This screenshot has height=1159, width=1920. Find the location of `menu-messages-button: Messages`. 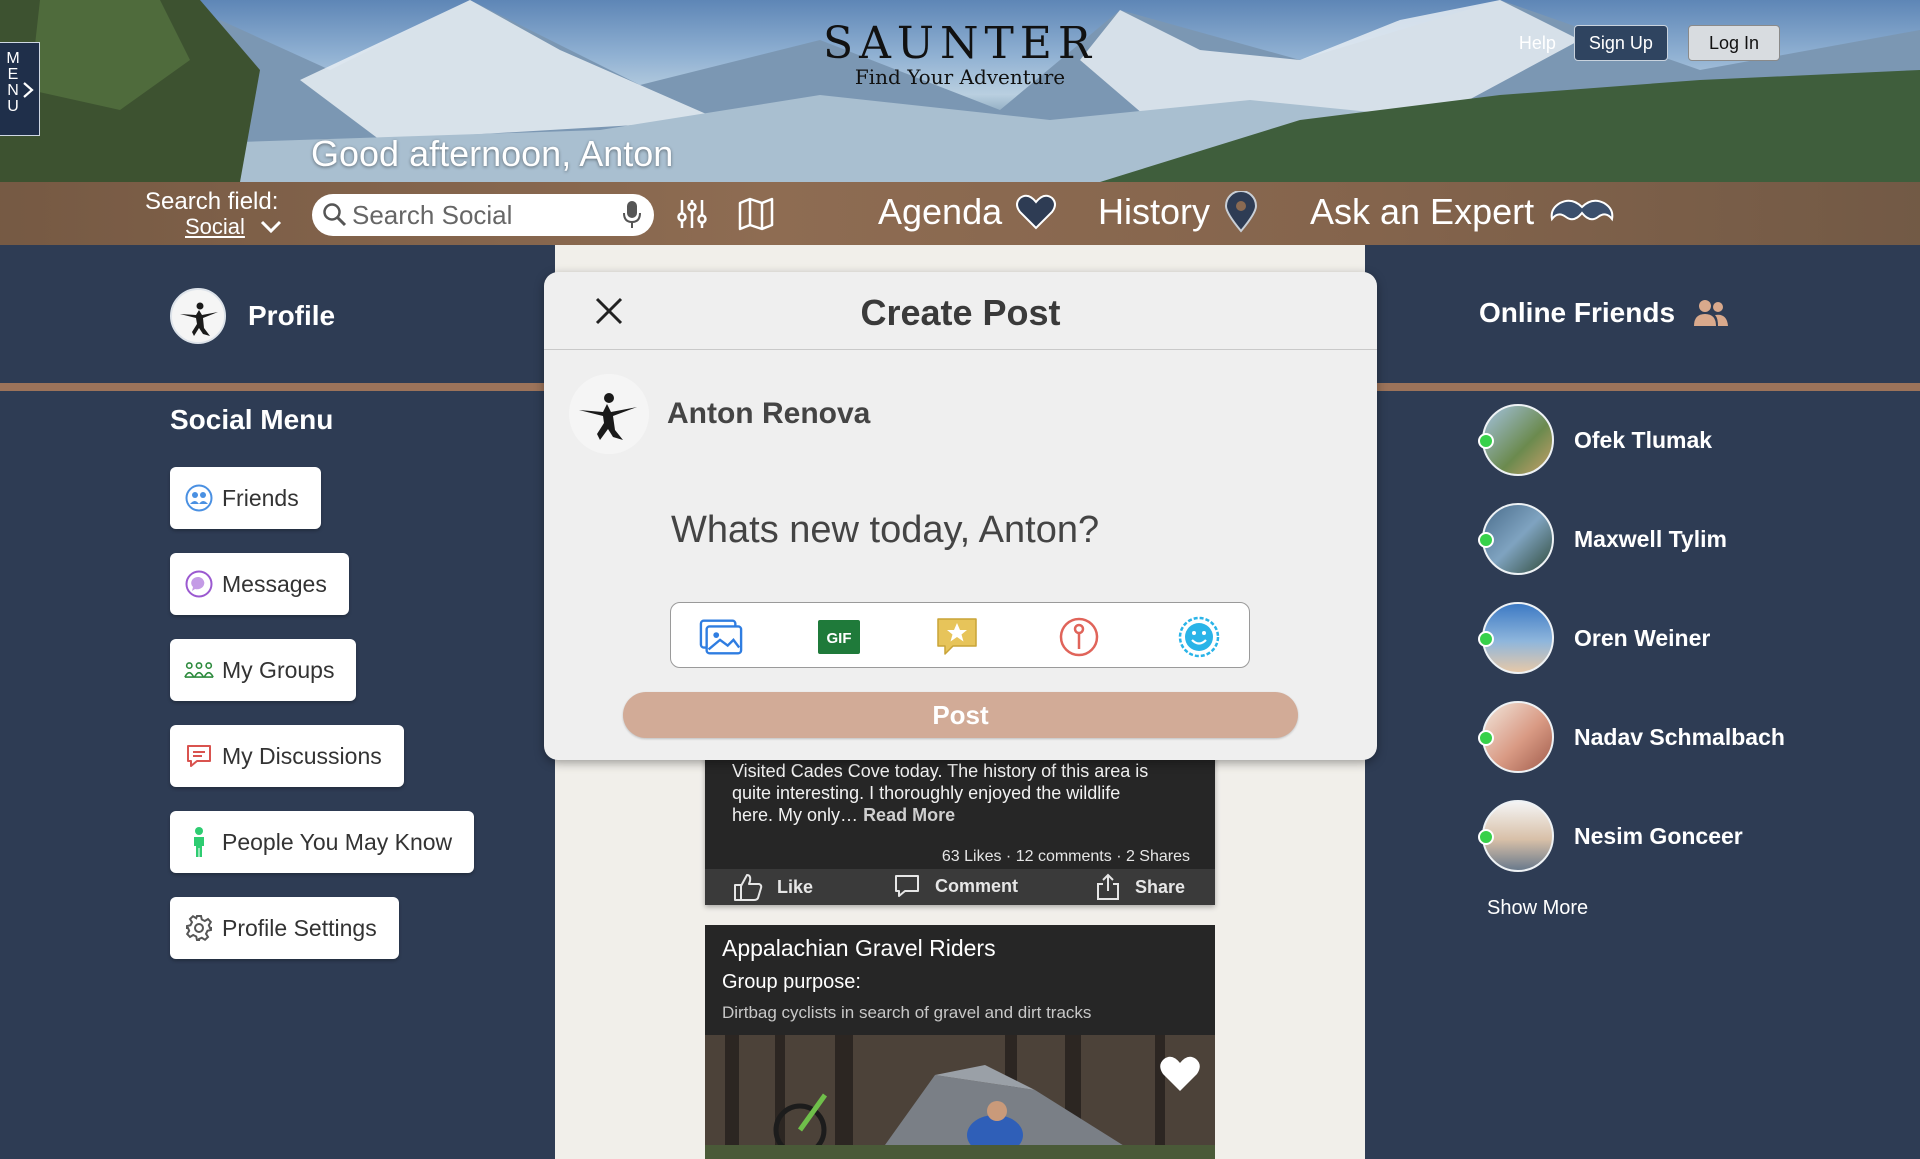

menu-messages-button: Messages is located at coordinates (259, 584).